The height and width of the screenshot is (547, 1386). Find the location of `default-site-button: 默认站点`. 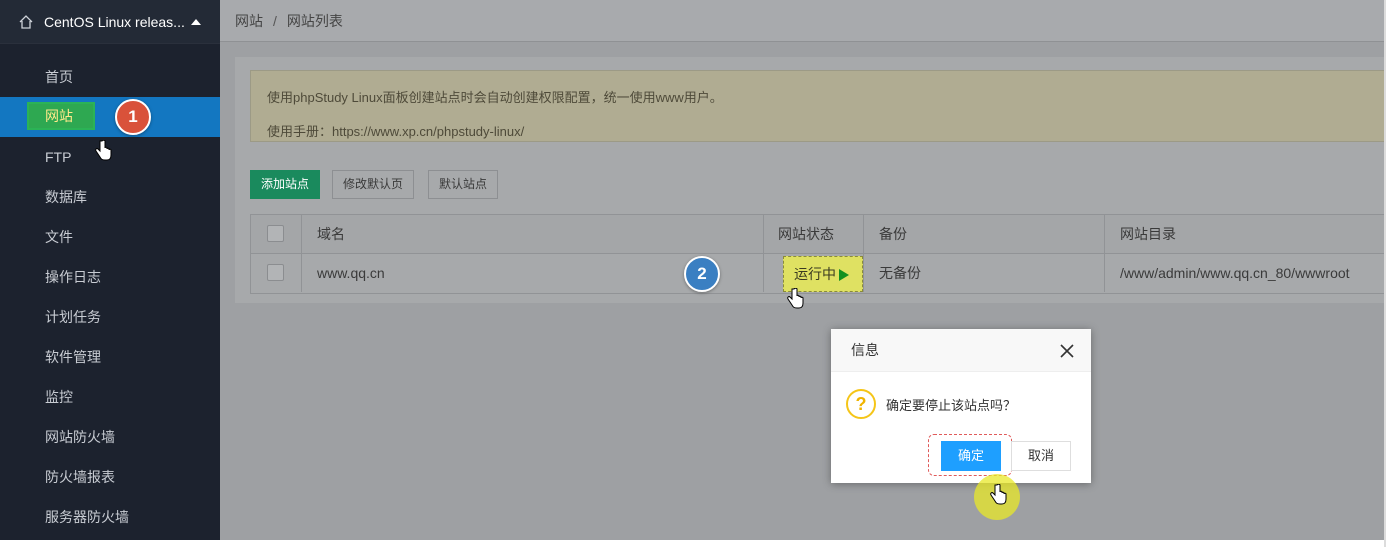

default-site-button: 默认站点 is located at coordinates (463, 184).